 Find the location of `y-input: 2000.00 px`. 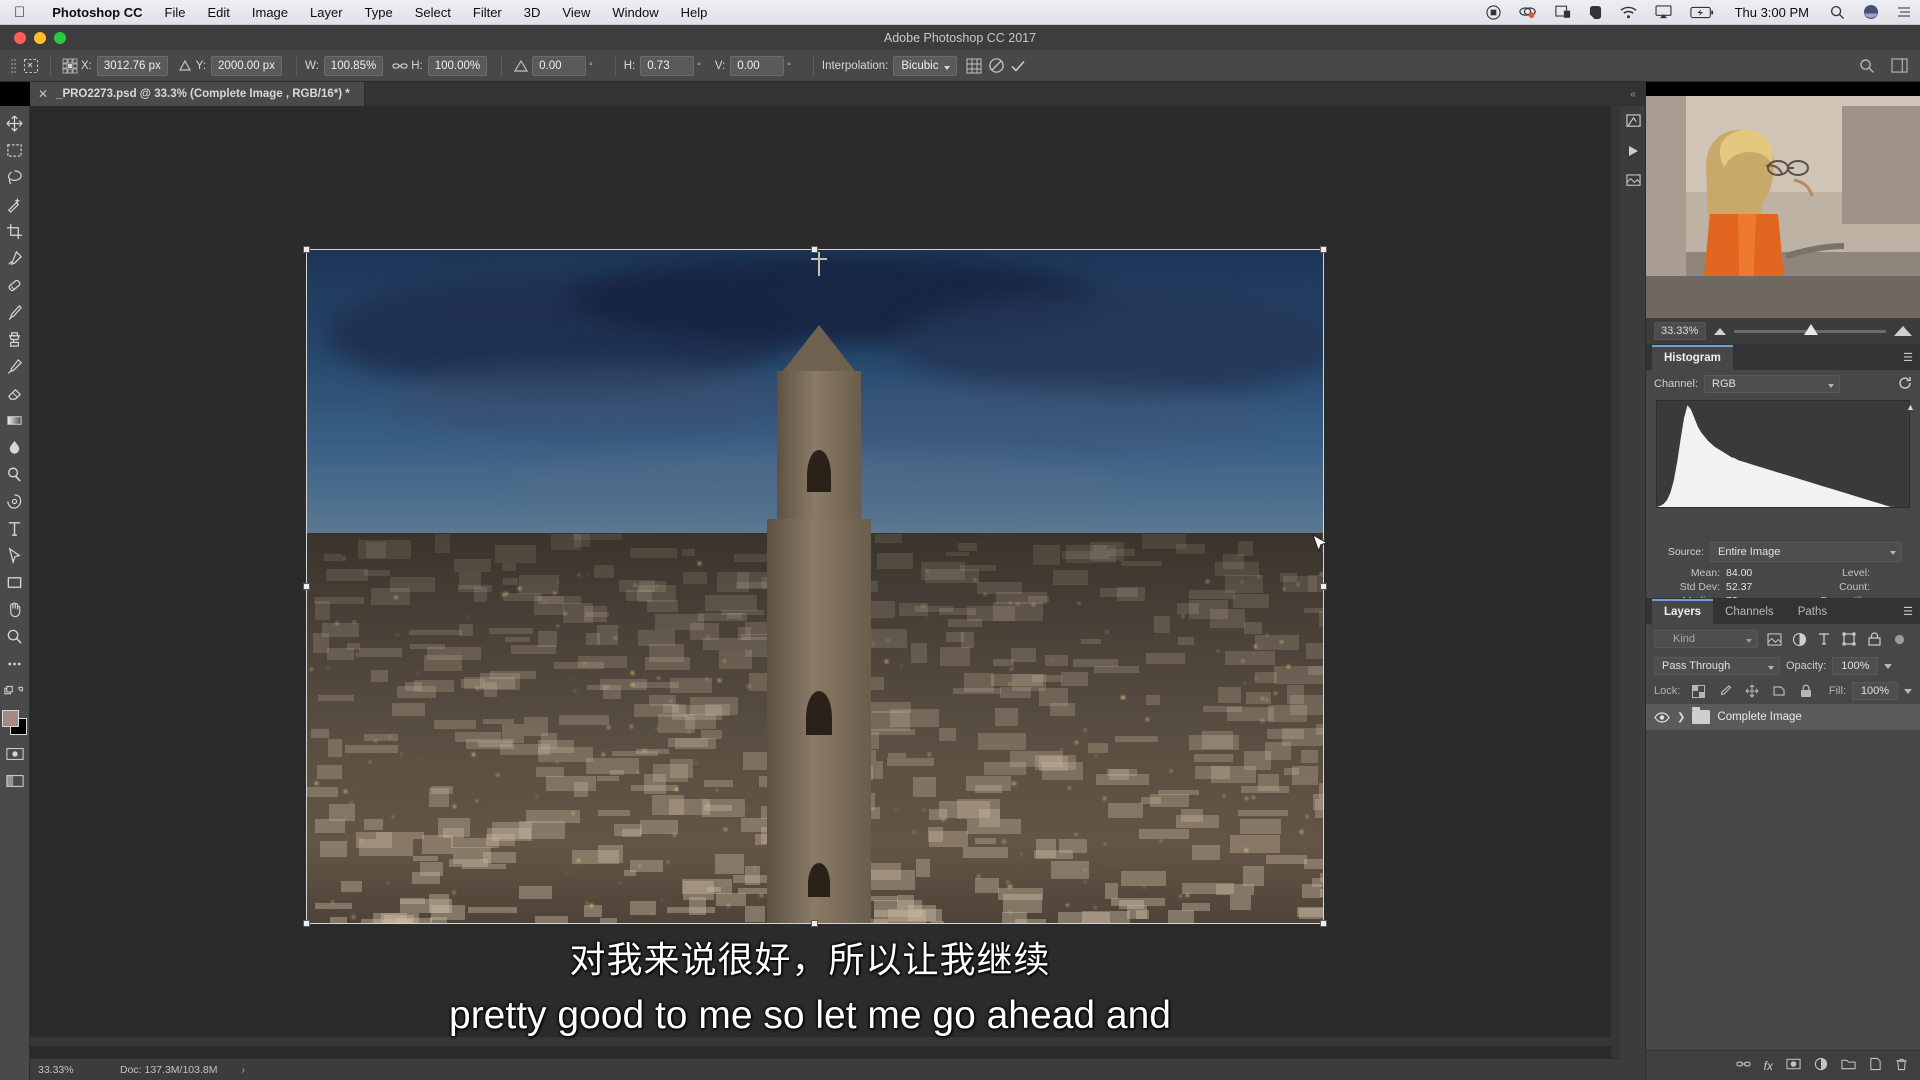

y-input: 2000.00 px is located at coordinates (246, 65).